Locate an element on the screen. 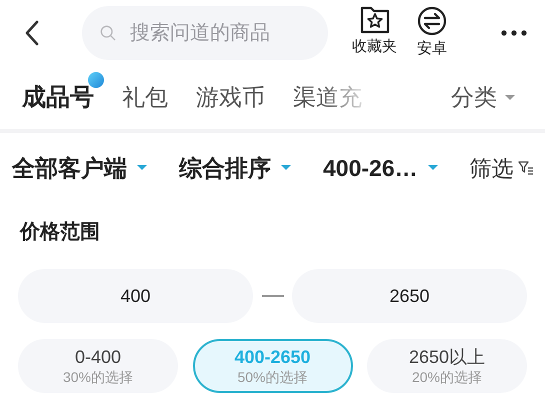 The height and width of the screenshot is (400, 545). price-preset-chip: 2650以上 20%的选择 is located at coordinates (447, 366).